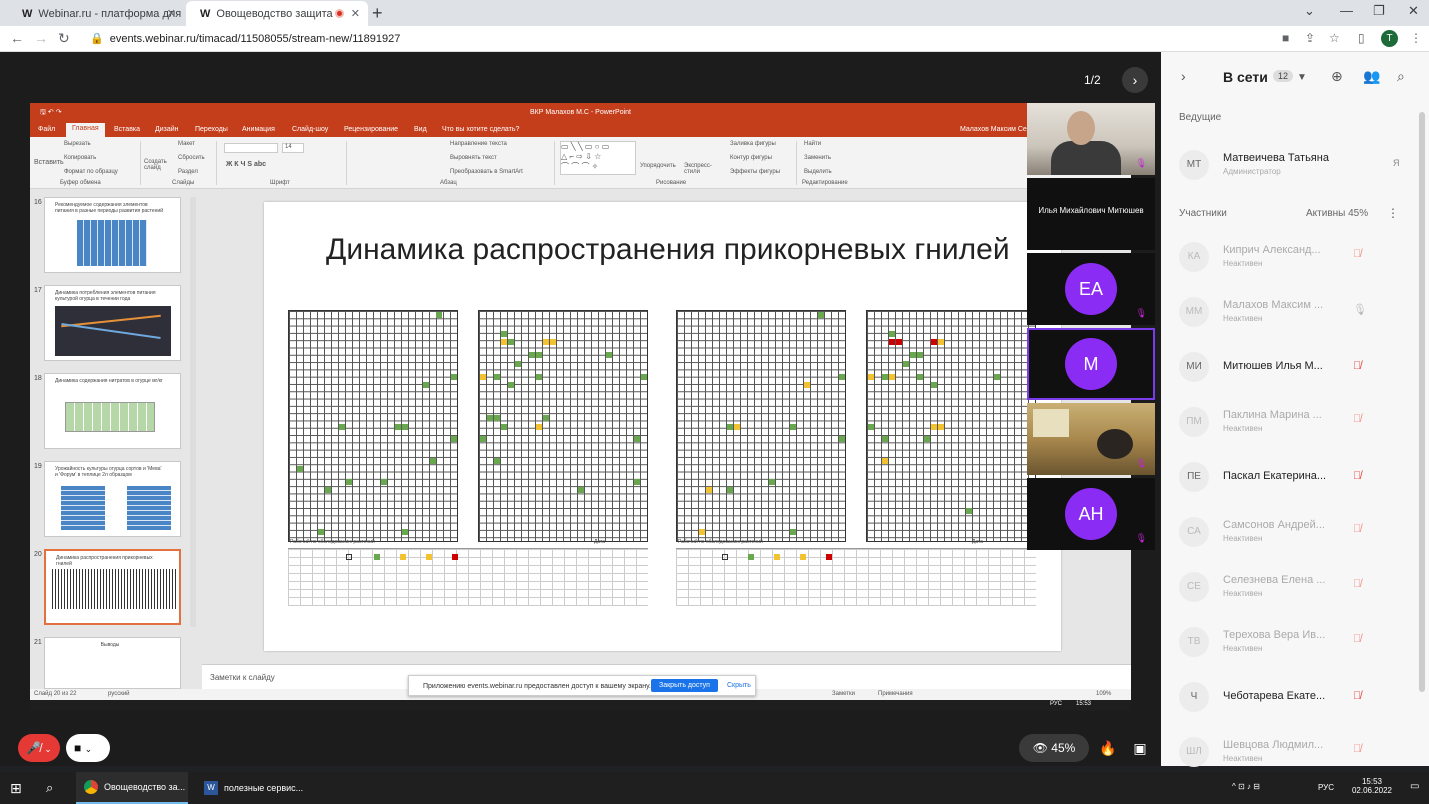 This screenshot has width=1429, height=804. Describe the element at coordinates (1295, 421) in the screenshot. I see `participant-item: ПМ Паклина Марина ... Неактивен 🎙̸` at that location.